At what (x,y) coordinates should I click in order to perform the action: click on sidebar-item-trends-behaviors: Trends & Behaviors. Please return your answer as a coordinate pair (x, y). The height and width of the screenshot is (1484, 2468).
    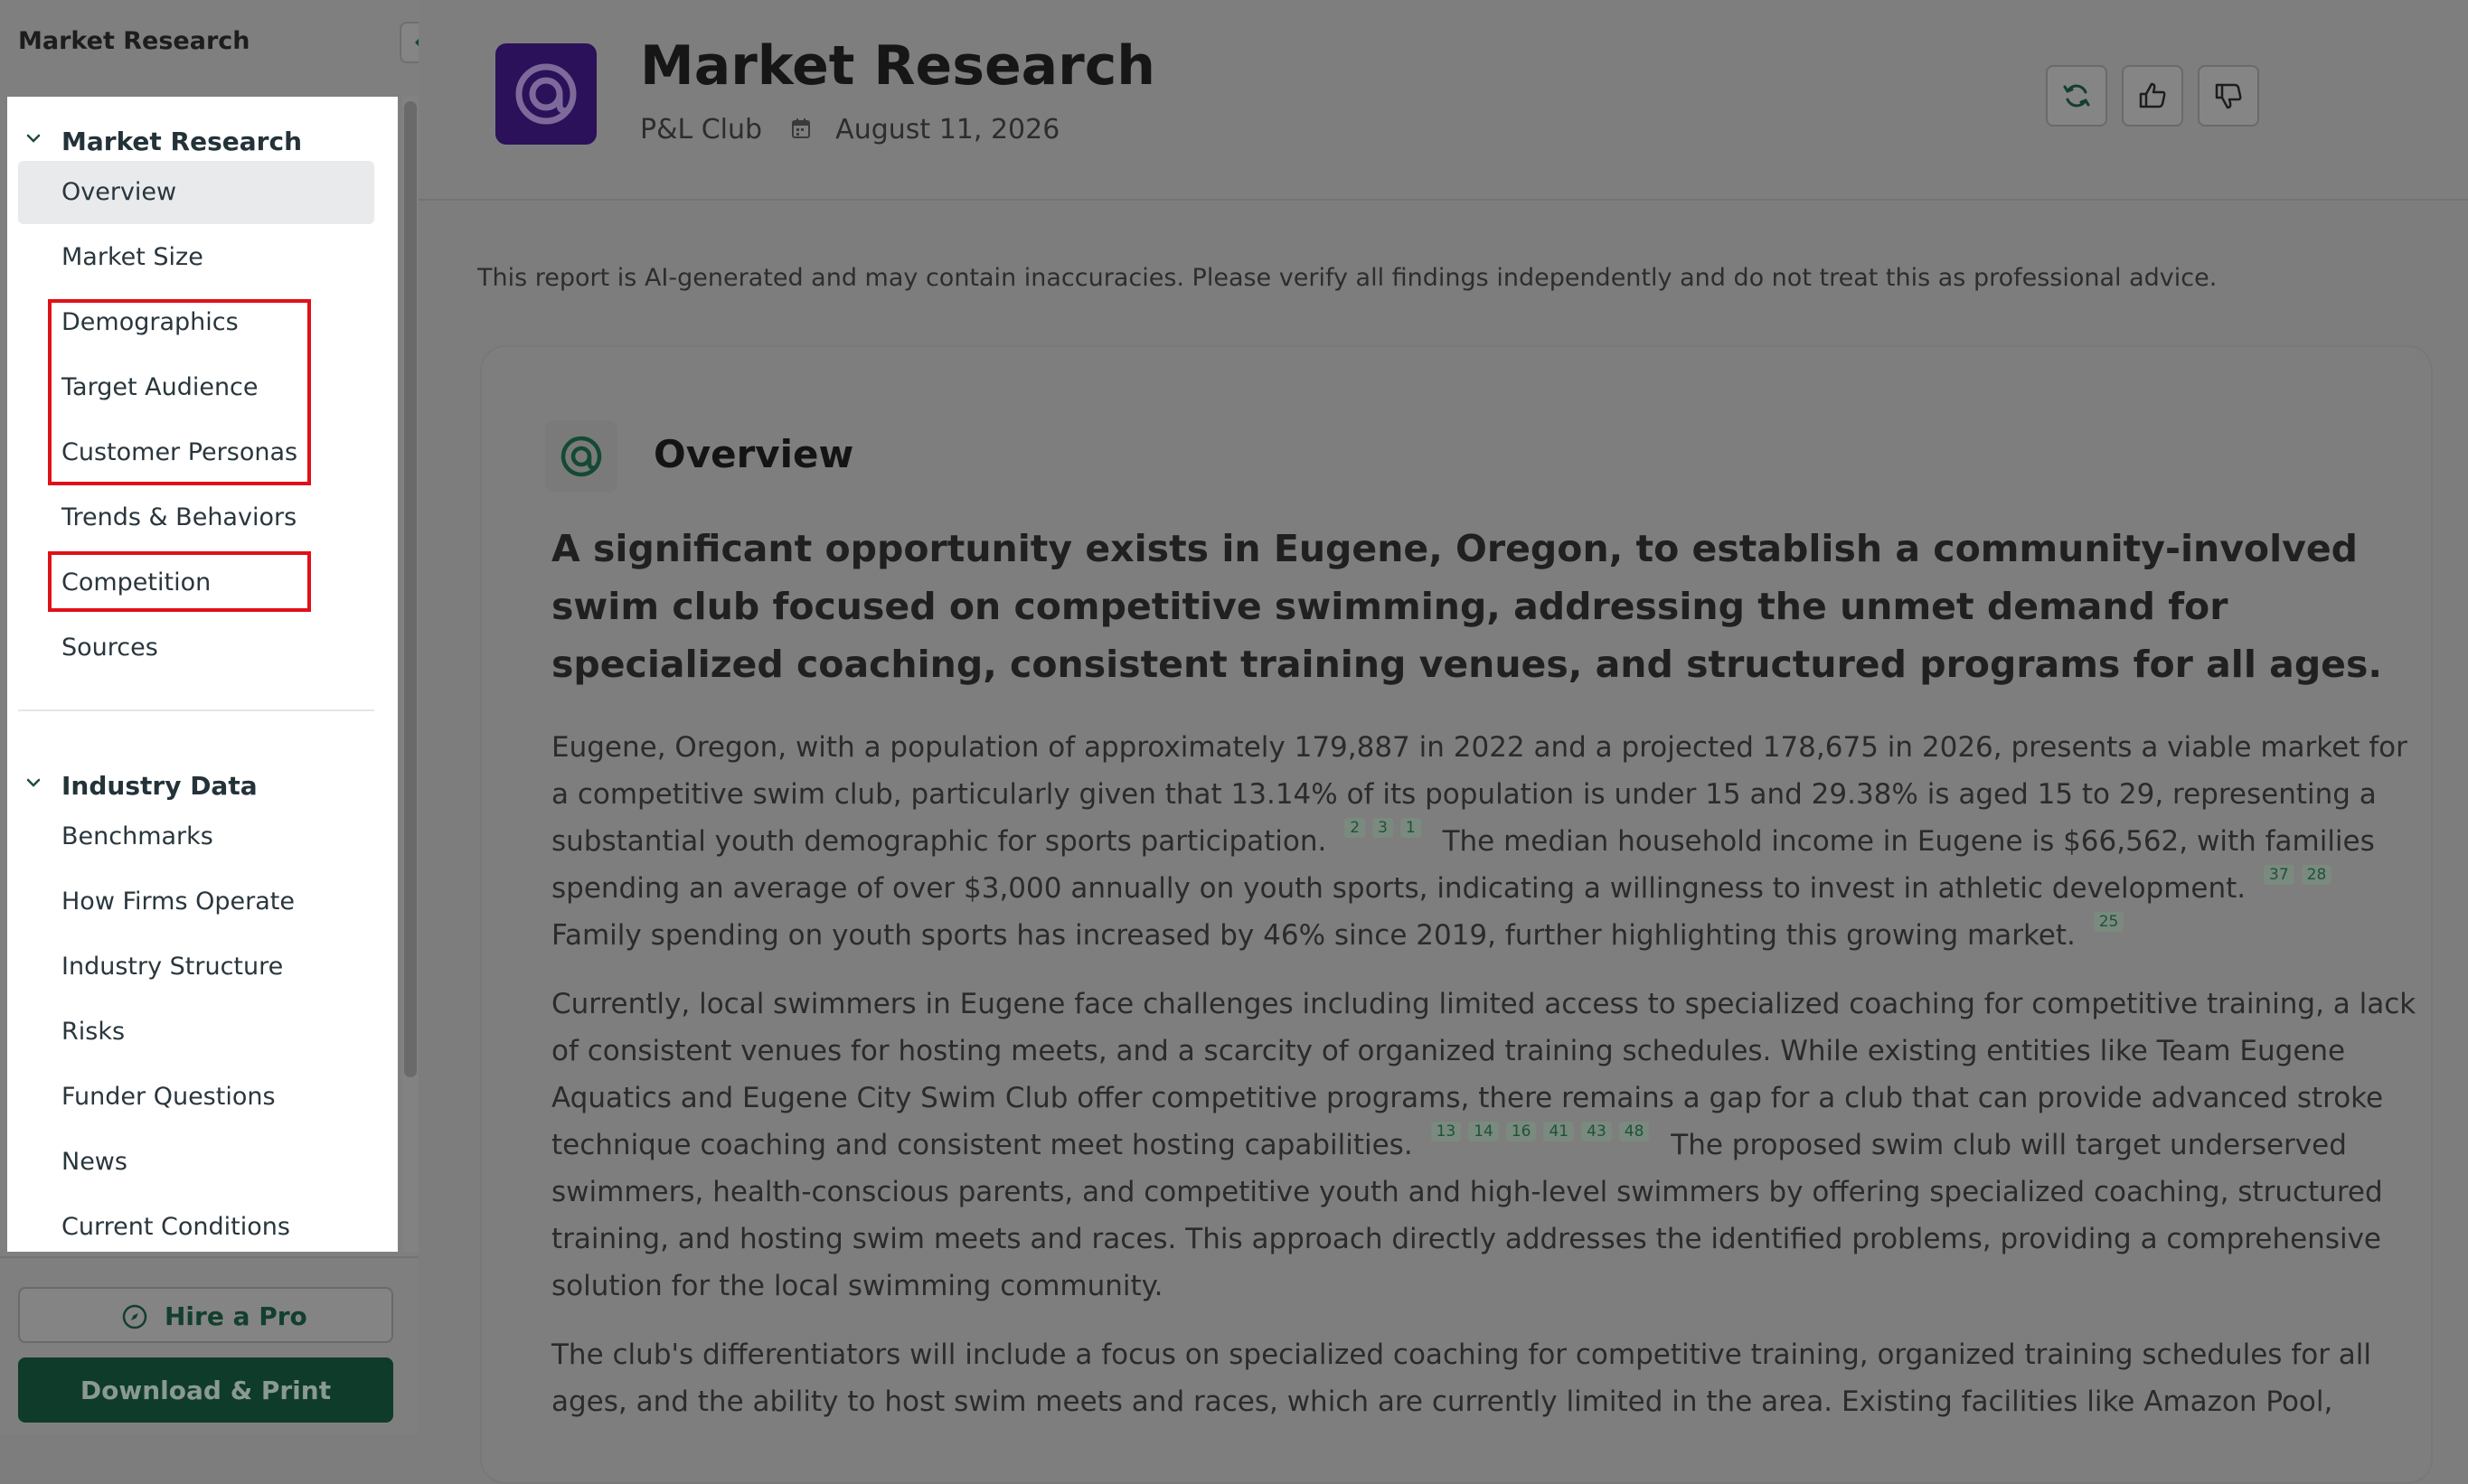
    Looking at the image, I should click on (196, 517).